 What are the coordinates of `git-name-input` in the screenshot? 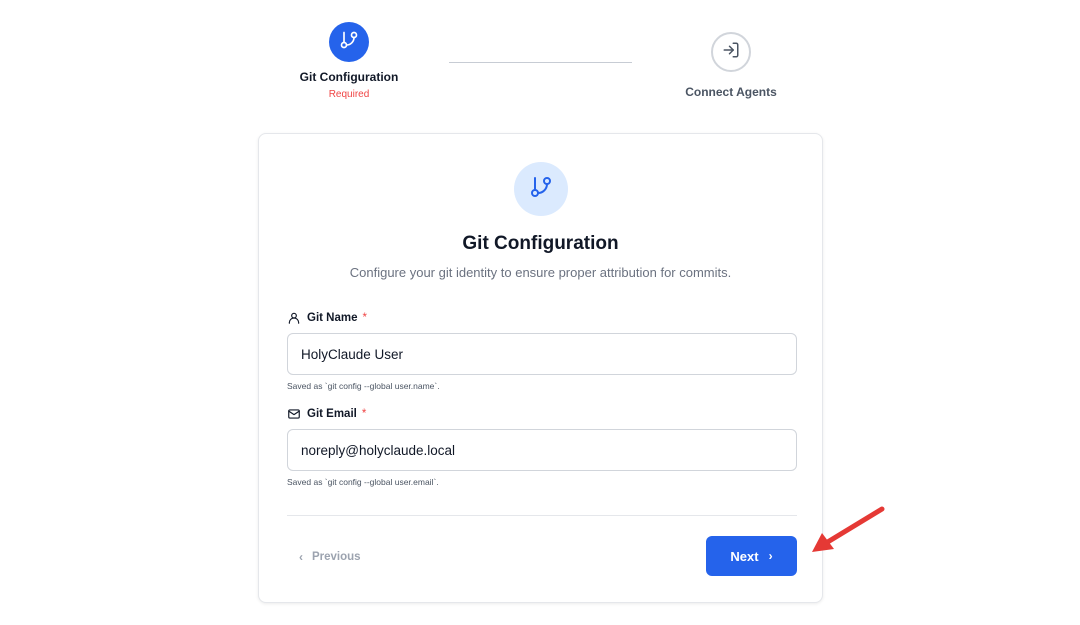 It's located at (542, 354).